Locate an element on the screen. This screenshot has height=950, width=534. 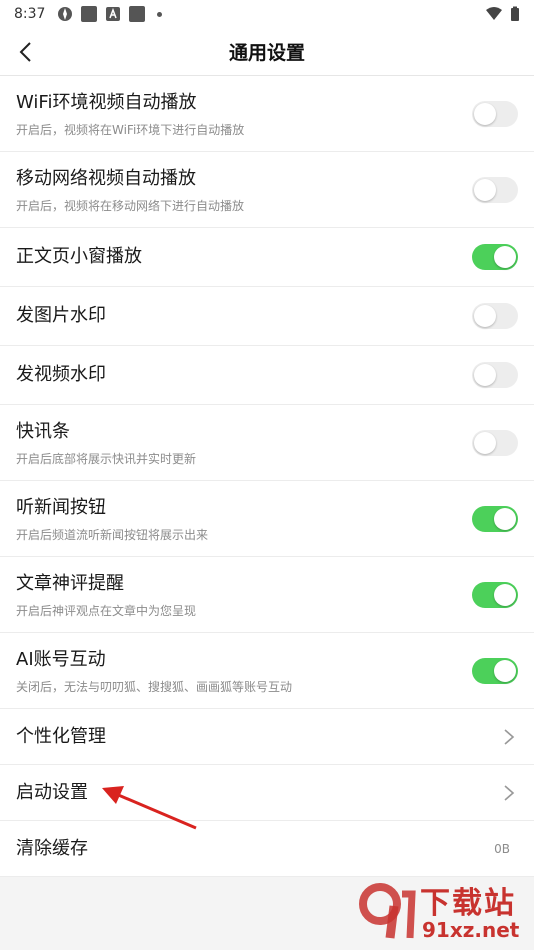
setting-label: WiFi环境视频自动播放 is located at coordinates (106, 102).